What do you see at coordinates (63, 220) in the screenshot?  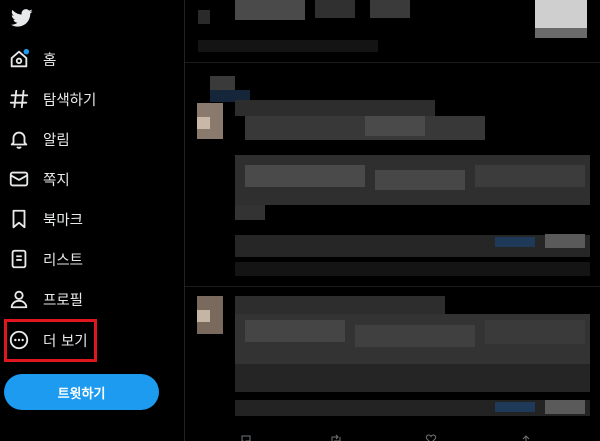 I see `sidebar-item-label: 북마크` at bounding box center [63, 220].